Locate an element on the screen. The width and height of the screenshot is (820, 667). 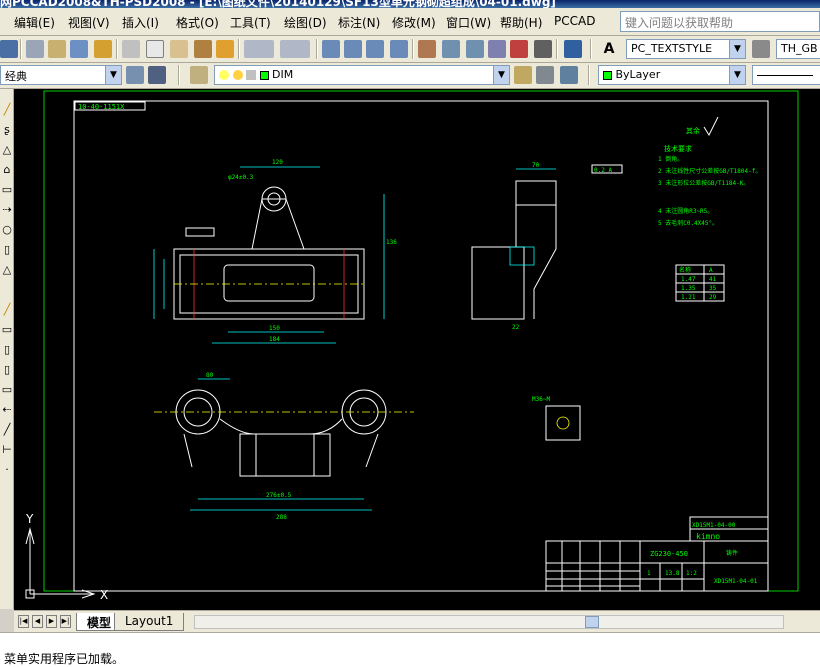
menu-modify: 修改(M) is located at coordinates (414, 22).